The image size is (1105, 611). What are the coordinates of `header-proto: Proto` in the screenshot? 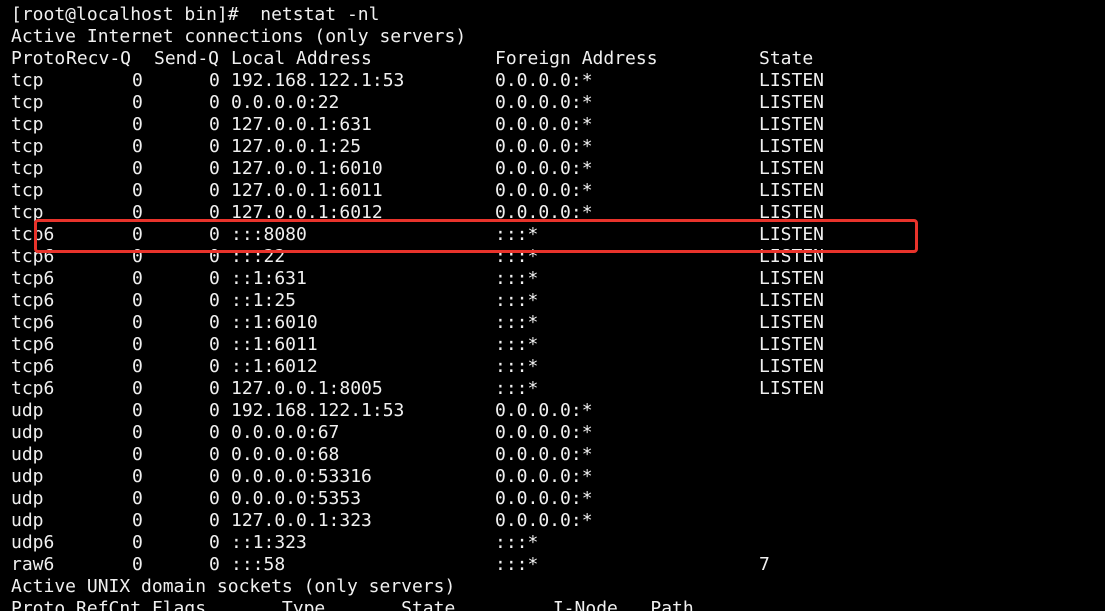 It's located at (38, 58).